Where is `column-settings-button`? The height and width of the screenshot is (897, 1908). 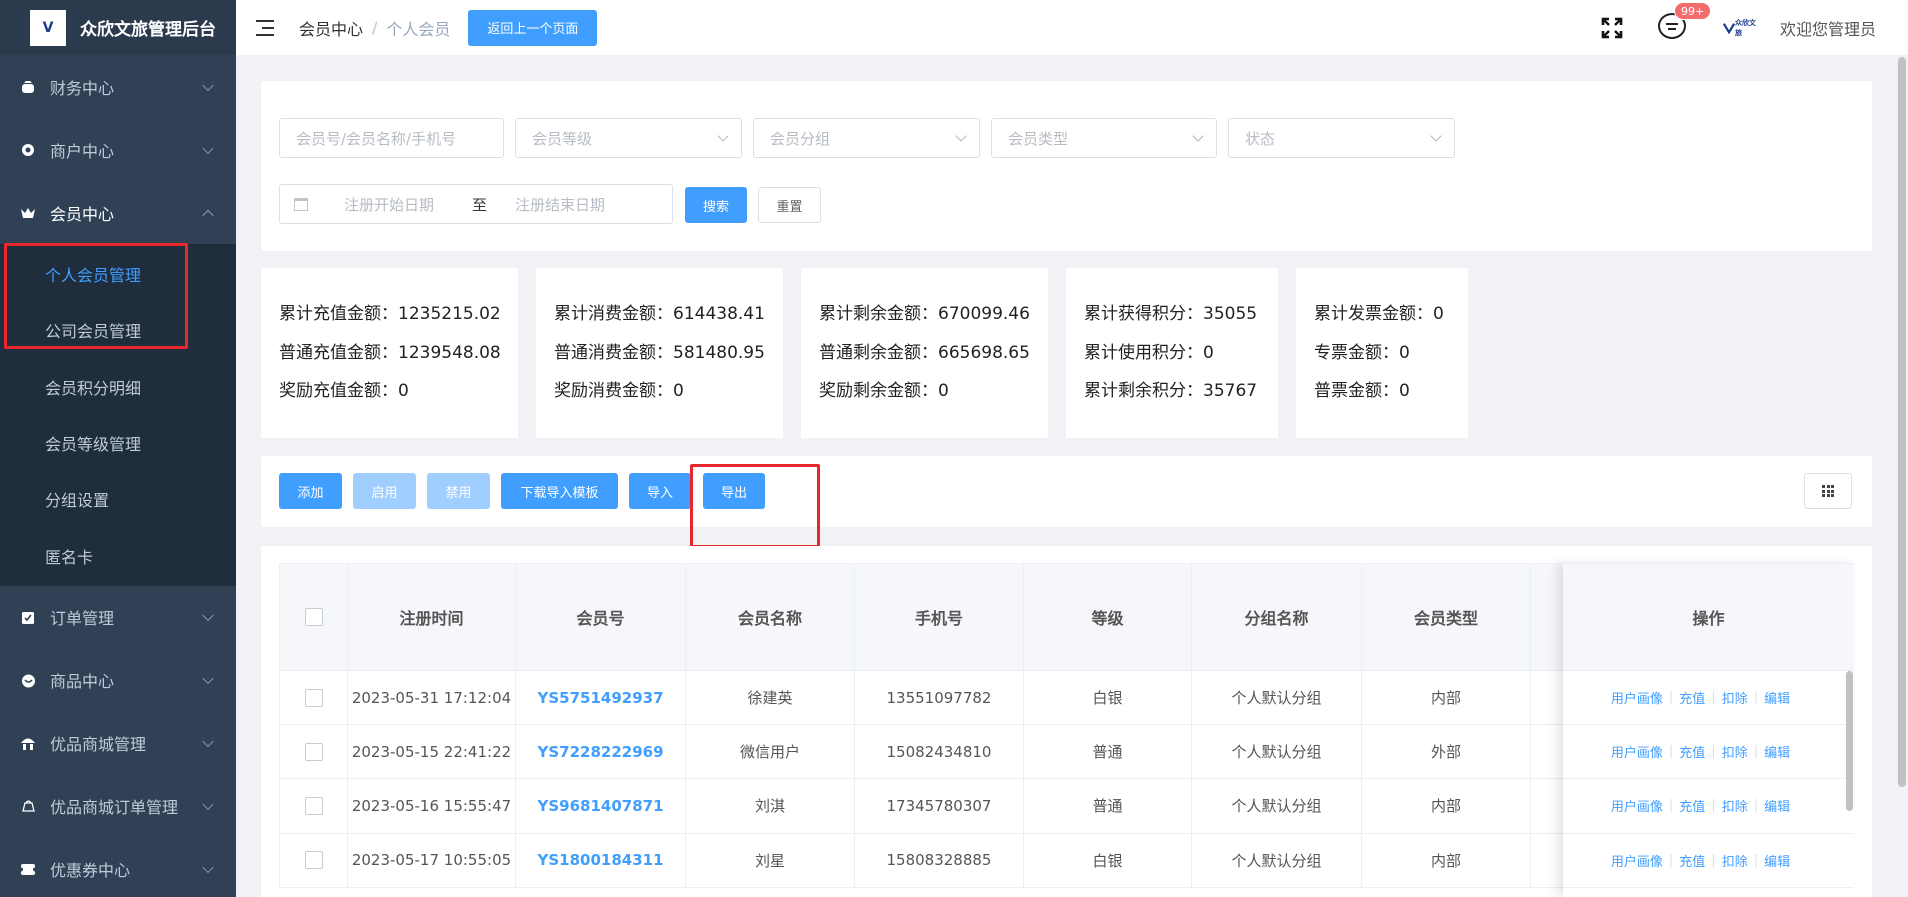 column-settings-button is located at coordinates (1828, 491).